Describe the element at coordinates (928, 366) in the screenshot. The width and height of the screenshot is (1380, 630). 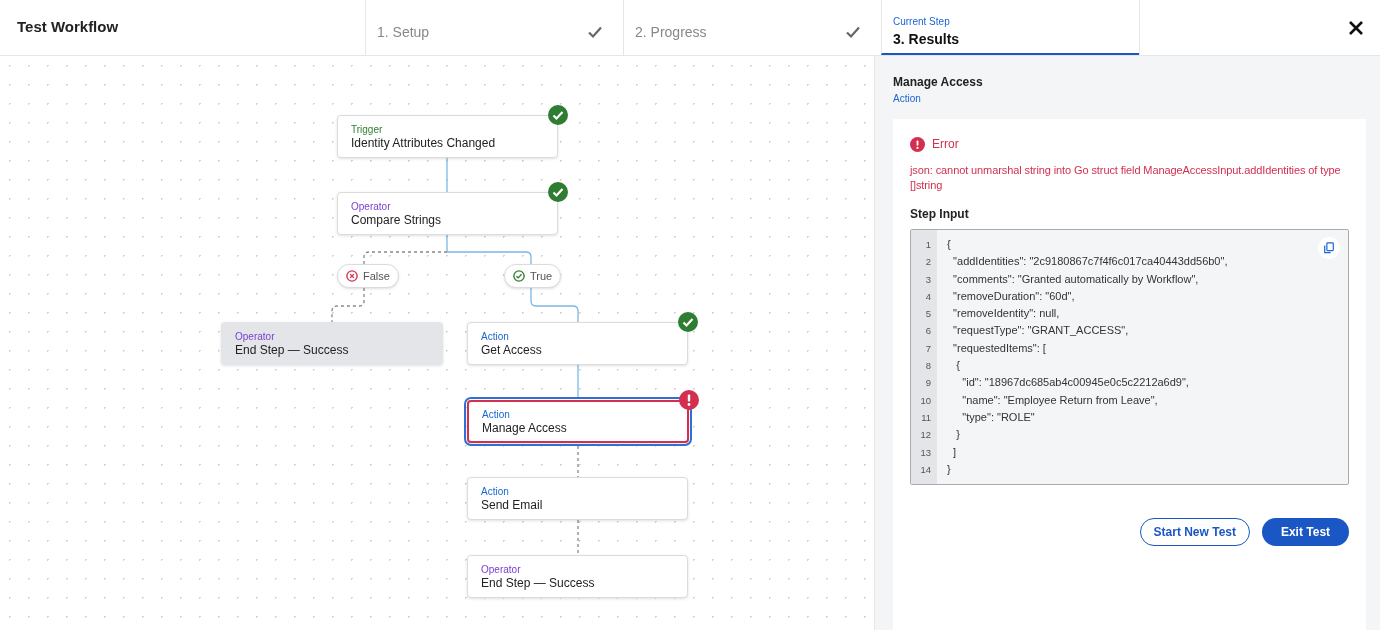
I see `line-number: 8` at that location.